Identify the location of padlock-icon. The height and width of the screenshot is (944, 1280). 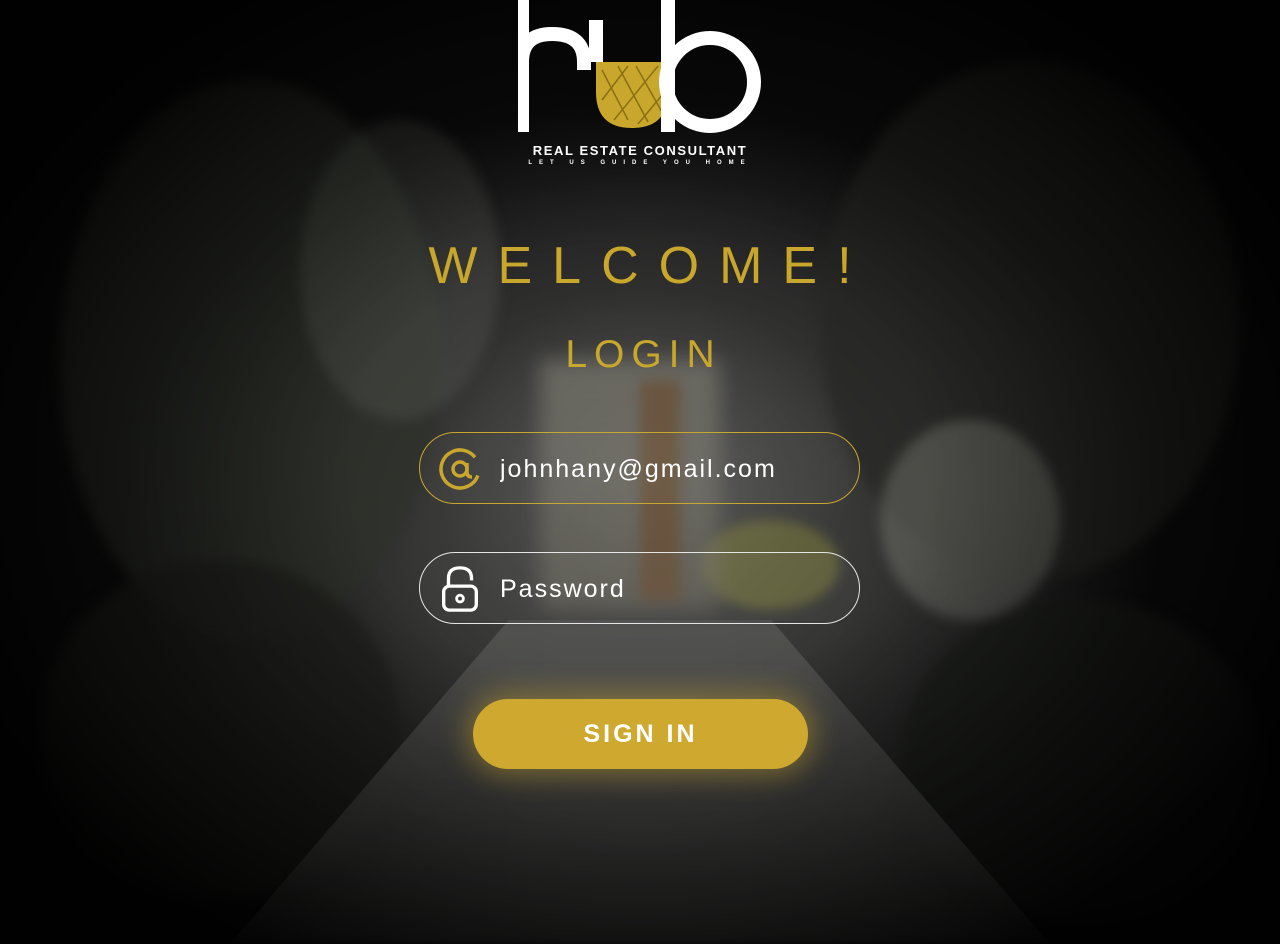
(460, 589).